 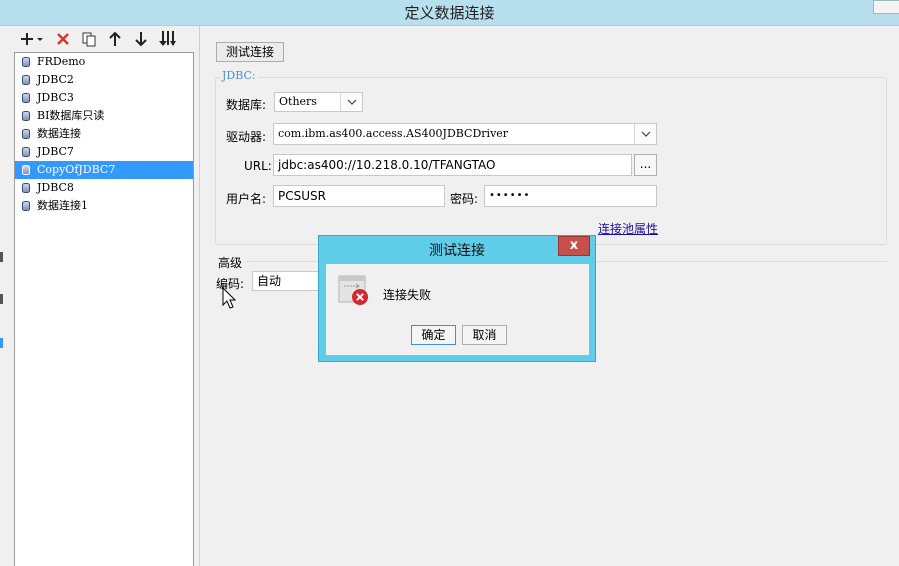 What do you see at coordinates (104, 206) in the screenshot?
I see `connection-item: 数据连接1` at bounding box center [104, 206].